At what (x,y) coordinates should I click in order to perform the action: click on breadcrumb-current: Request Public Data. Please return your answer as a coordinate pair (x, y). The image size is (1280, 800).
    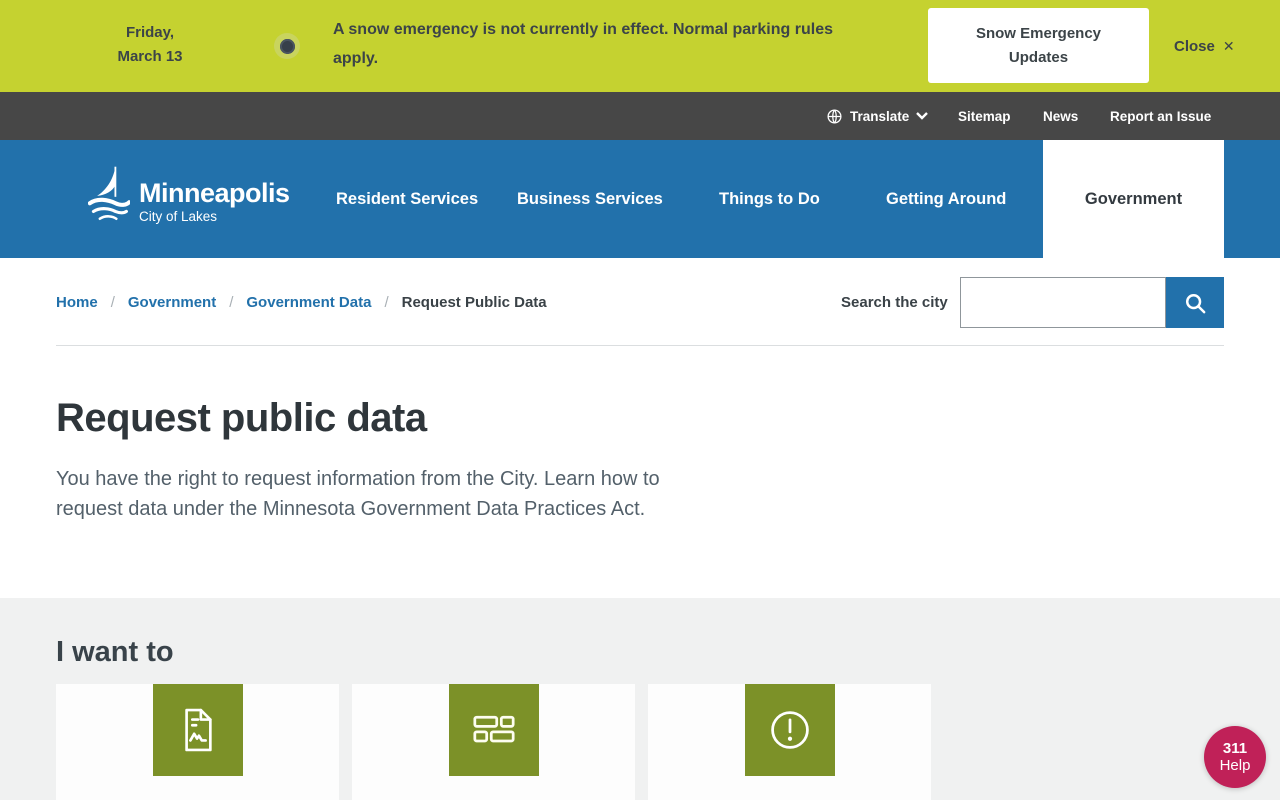
    Looking at the image, I should click on (474, 302).